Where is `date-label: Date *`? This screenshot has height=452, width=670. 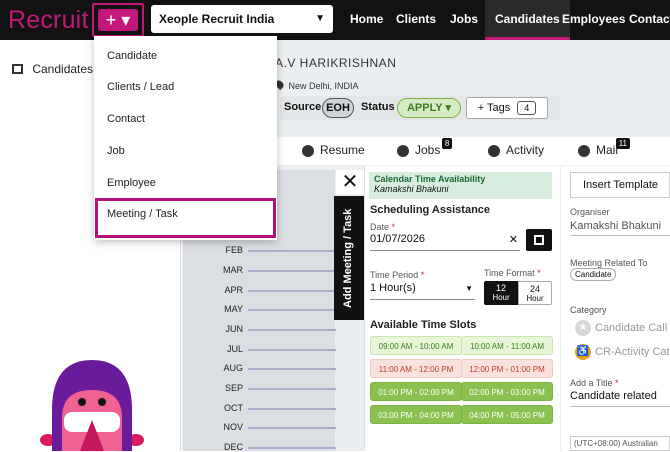 date-label: Date * is located at coordinates (383, 227).